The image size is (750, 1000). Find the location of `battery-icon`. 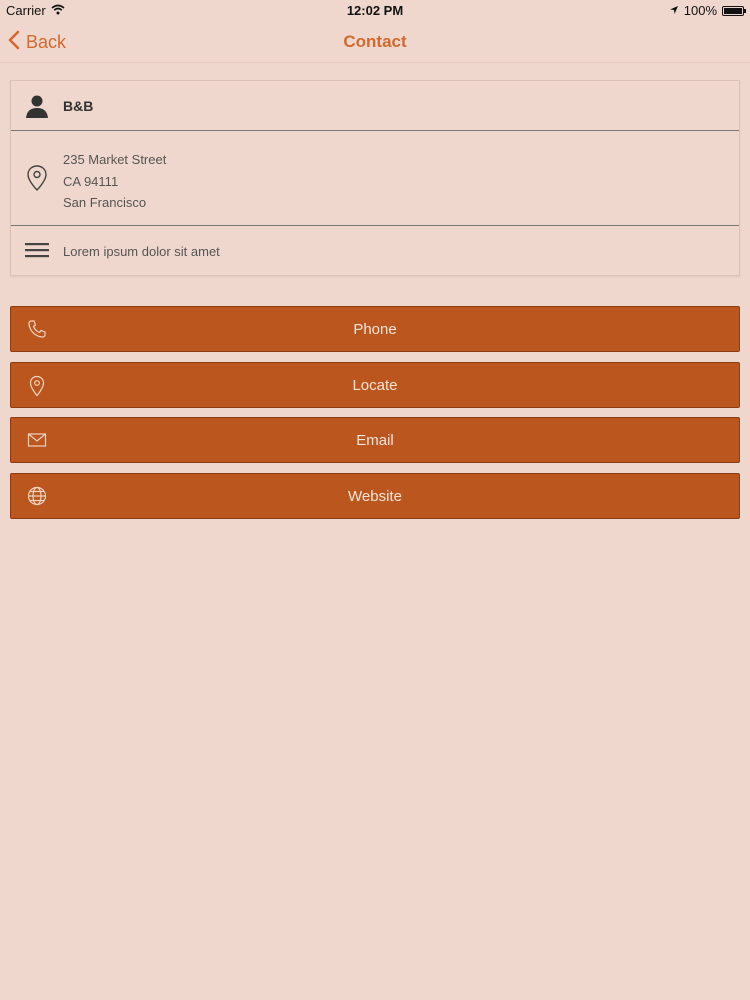

battery-icon is located at coordinates (734, 10).